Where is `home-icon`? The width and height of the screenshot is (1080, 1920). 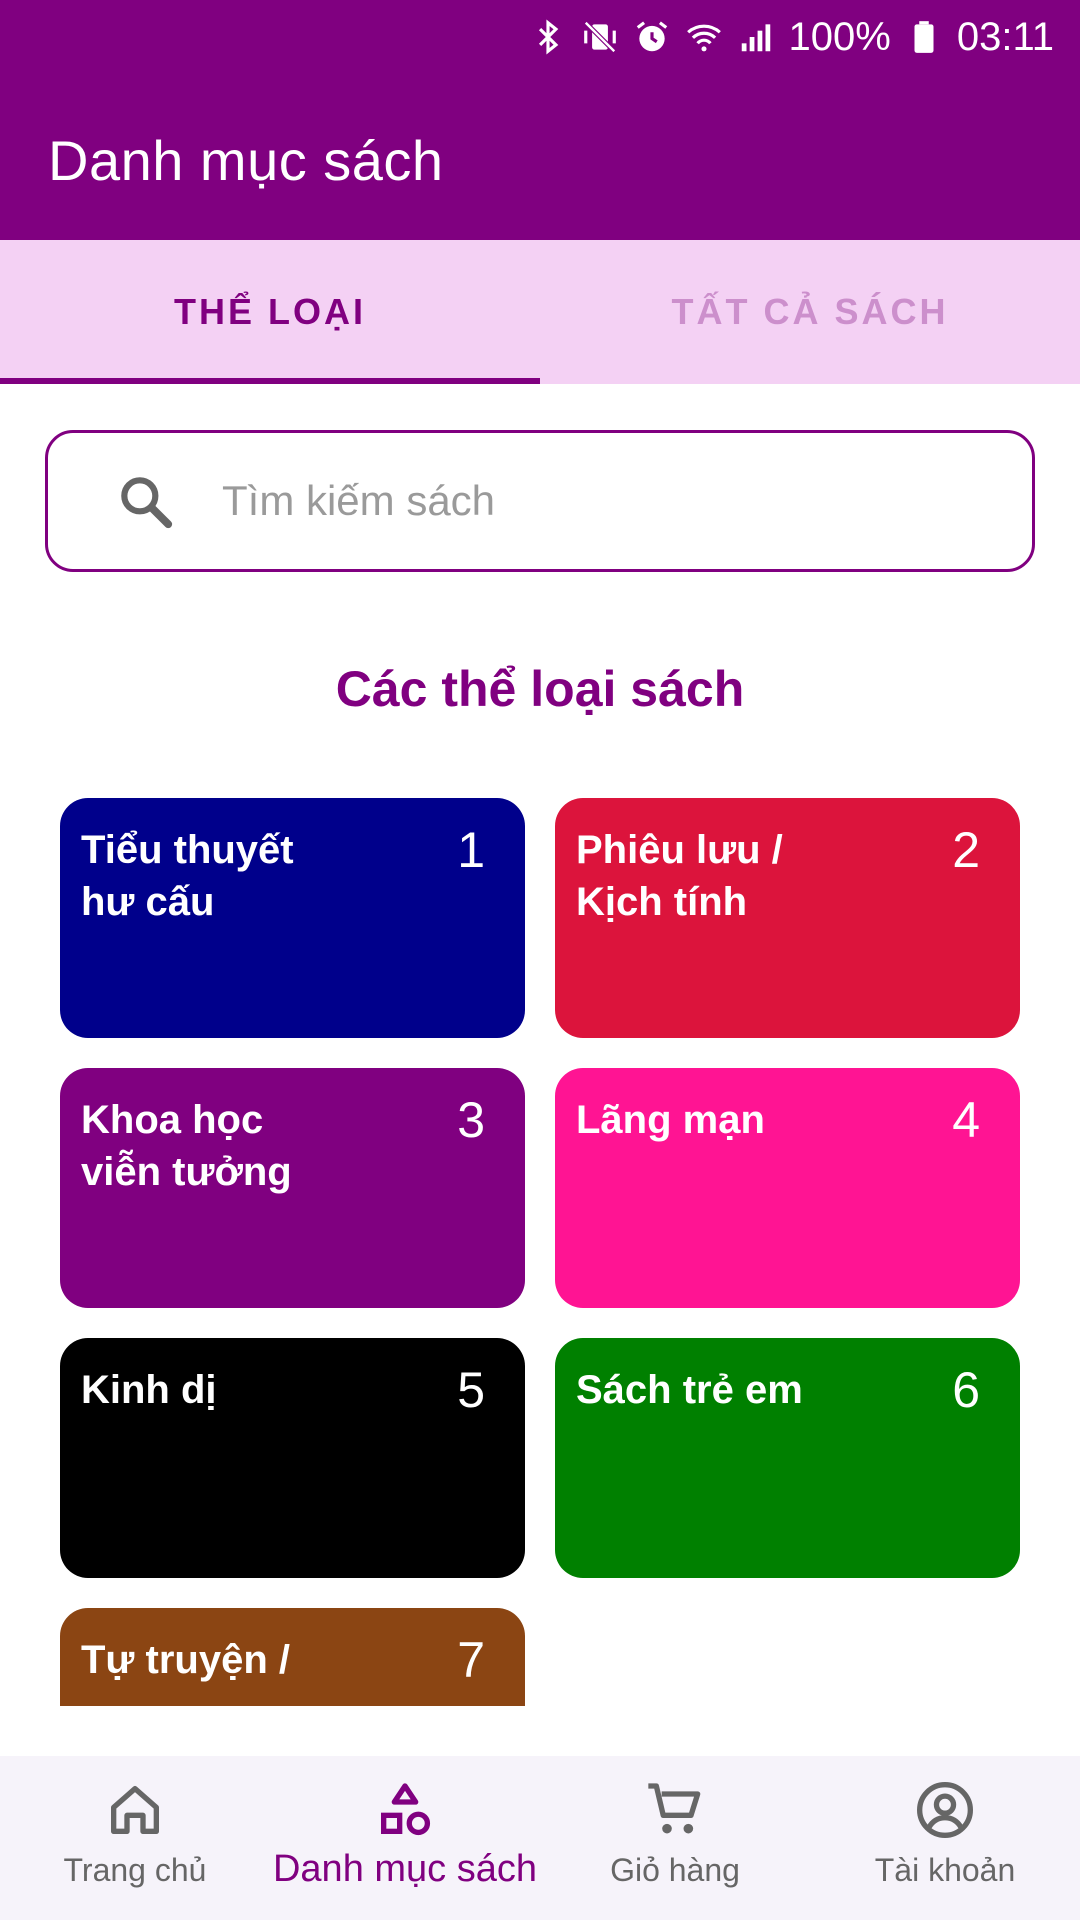 home-icon is located at coordinates (135, 1810).